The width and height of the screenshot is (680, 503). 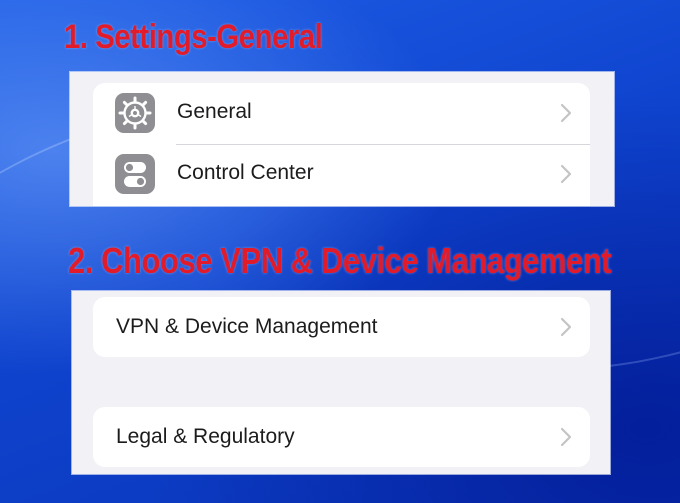 What do you see at coordinates (214, 111) in the screenshot?
I see `settings-row-label: General` at bounding box center [214, 111].